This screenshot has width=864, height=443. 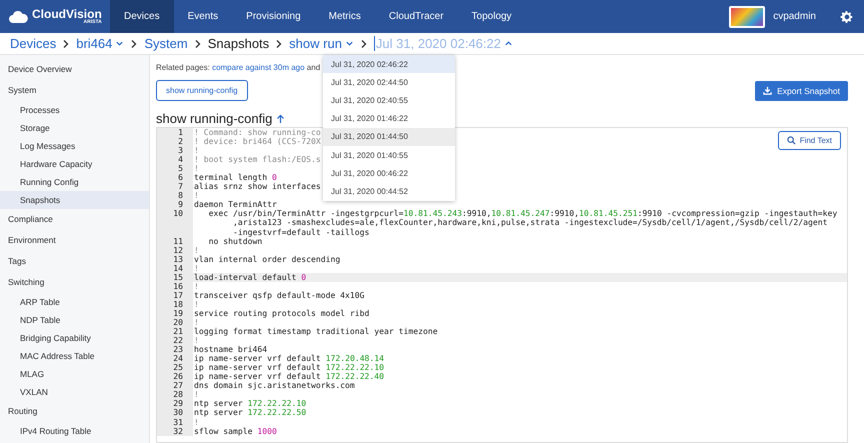 What do you see at coordinates (389, 173) in the screenshot?
I see `dropdown-option: Jul 31, 2020 00:46:22` at bounding box center [389, 173].